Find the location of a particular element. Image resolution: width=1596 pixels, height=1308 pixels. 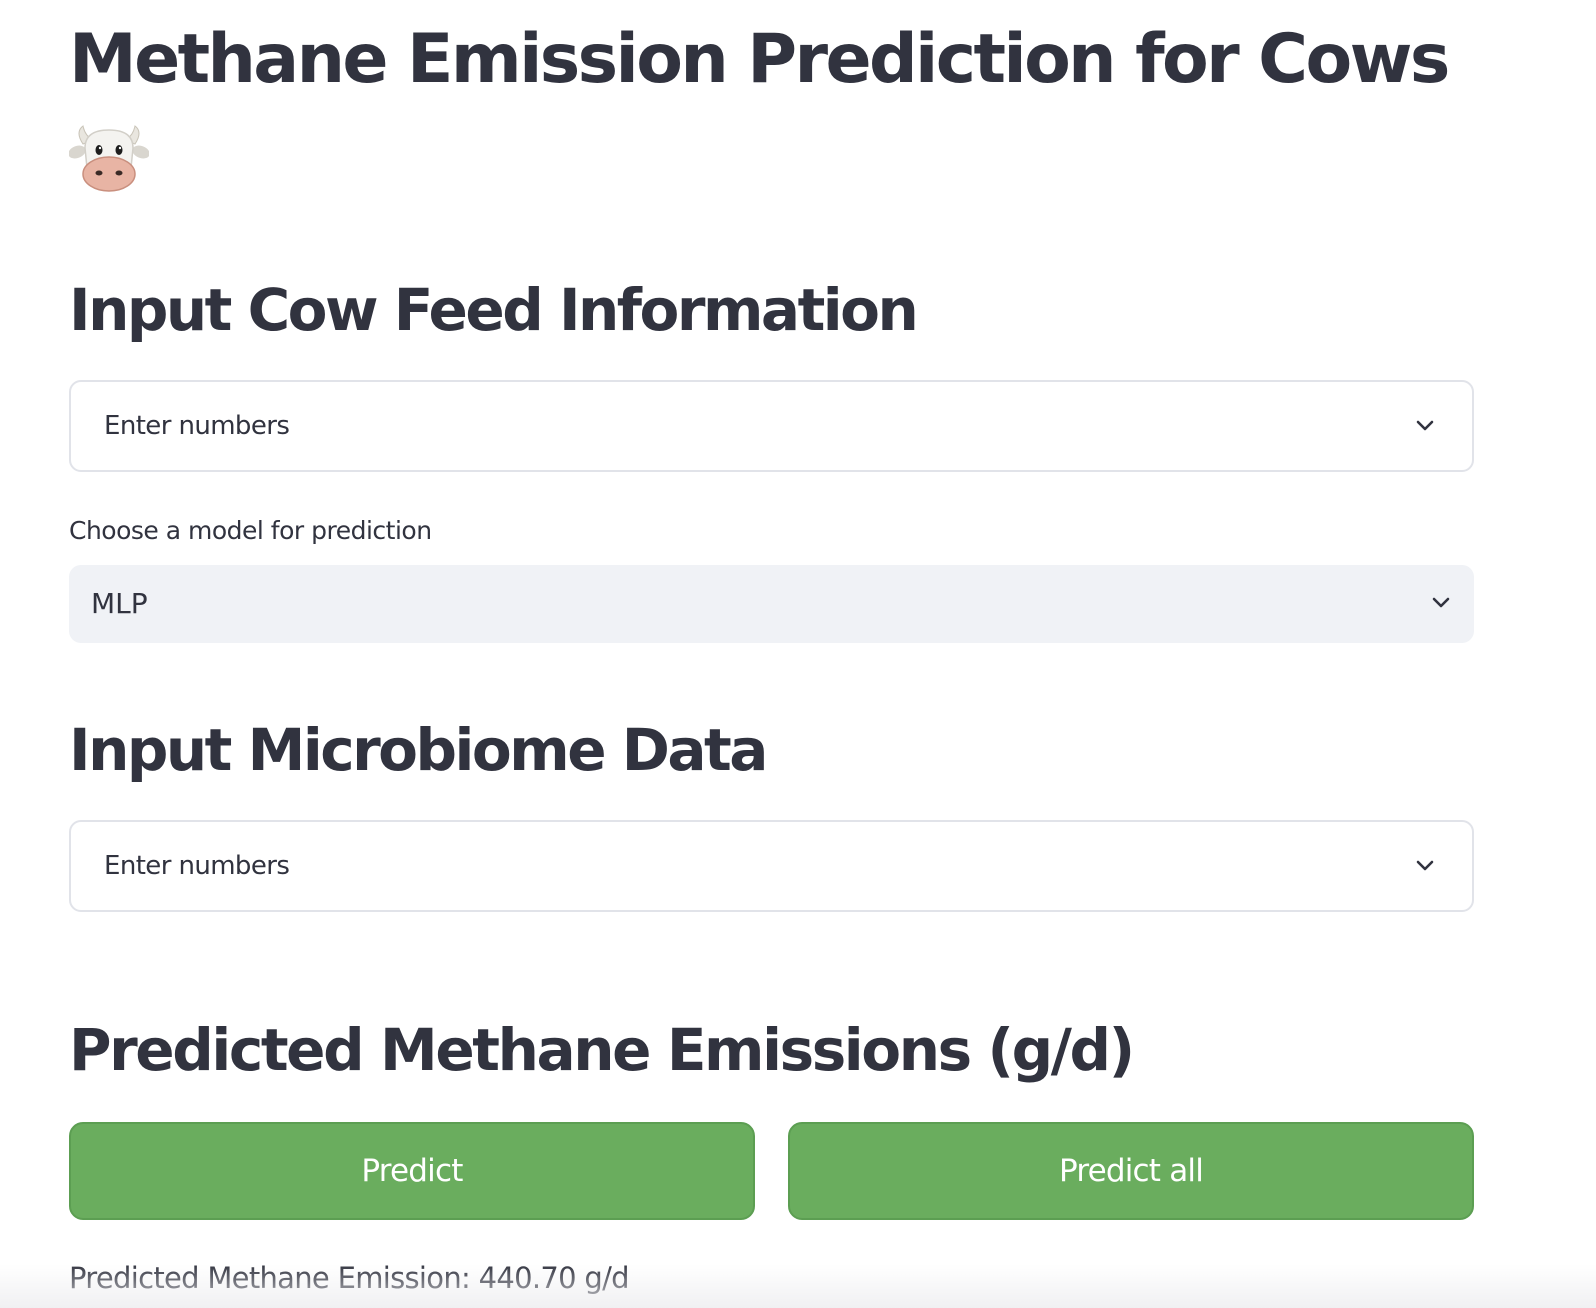

prediction-section-heading: Predicted Methane Emissions (g/d) is located at coordinates (602, 1050).